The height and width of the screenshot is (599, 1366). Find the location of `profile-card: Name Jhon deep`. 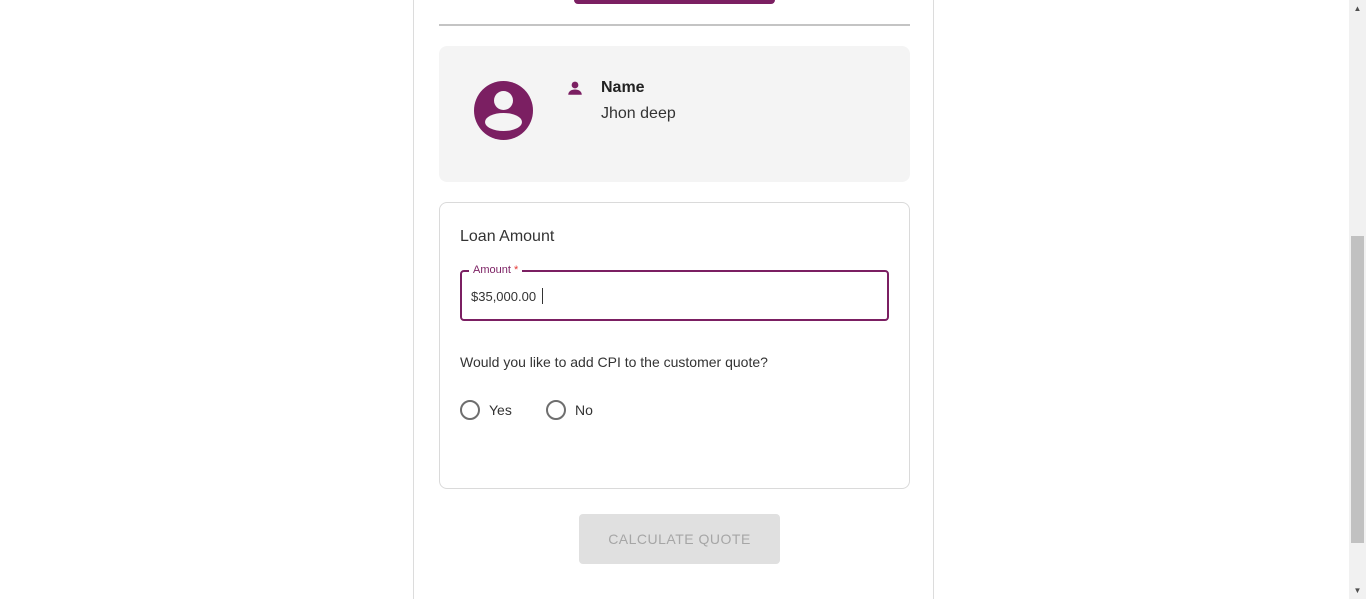

profile-card: Name Jhon deep is located at coordinates (674, 114).